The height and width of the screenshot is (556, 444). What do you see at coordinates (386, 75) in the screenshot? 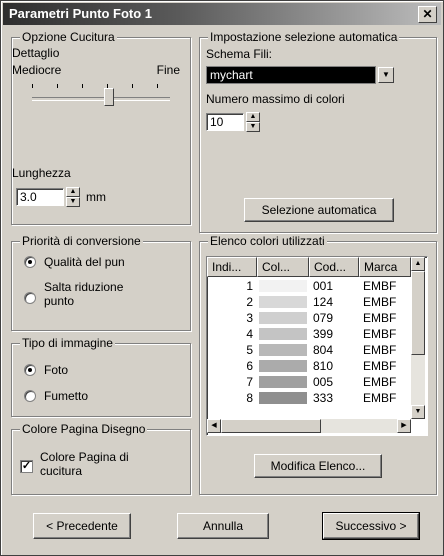
I see `chevron-down-icon: ▼` at bounding box center [386, 75].